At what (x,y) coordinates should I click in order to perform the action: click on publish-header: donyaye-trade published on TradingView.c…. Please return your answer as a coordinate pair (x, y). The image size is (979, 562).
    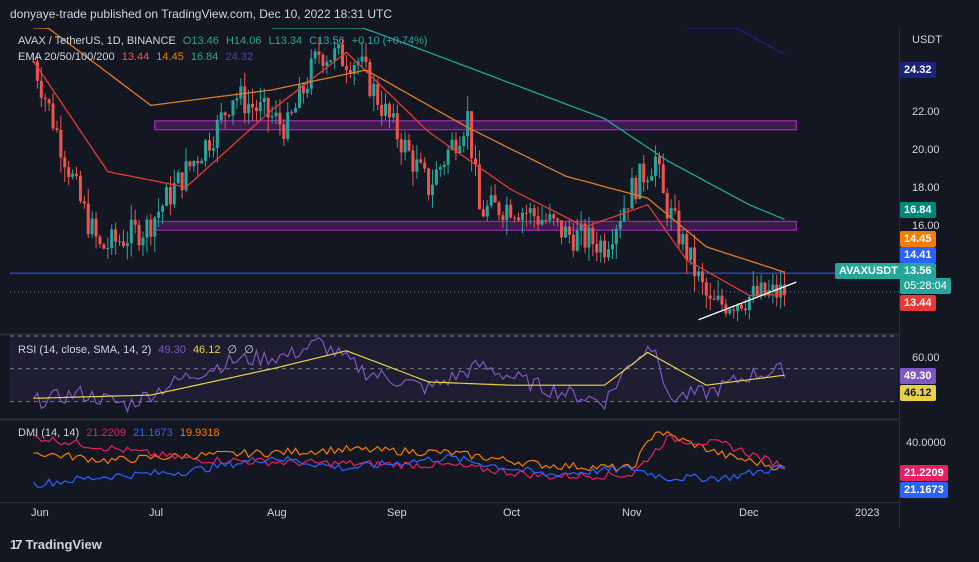
    Looking at the image, I should click on (489, 14).